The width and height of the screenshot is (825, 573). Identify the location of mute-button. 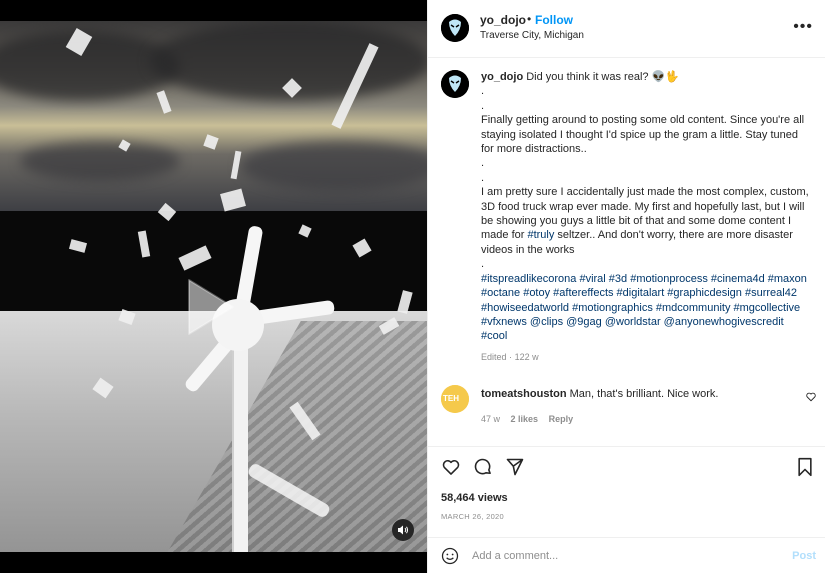
(403, 530).